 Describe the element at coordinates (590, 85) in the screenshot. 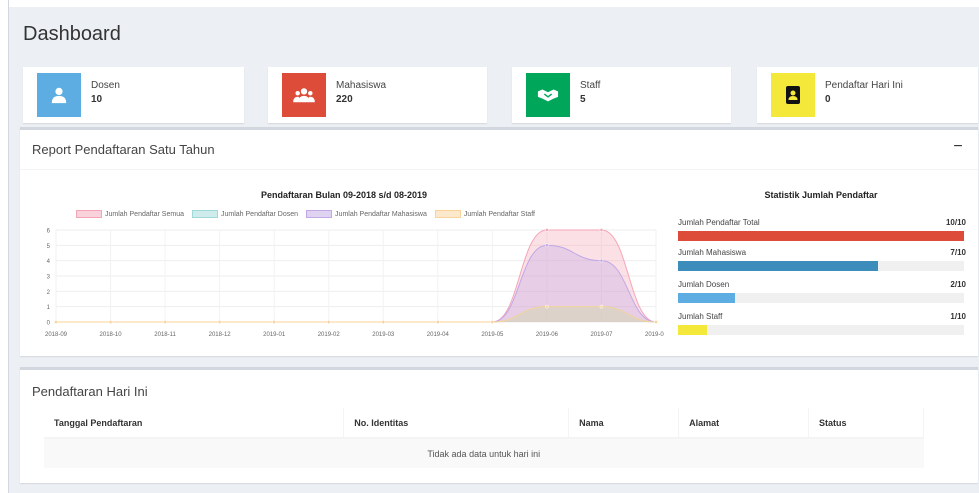

I see `info-box-label: Staff` at that location.